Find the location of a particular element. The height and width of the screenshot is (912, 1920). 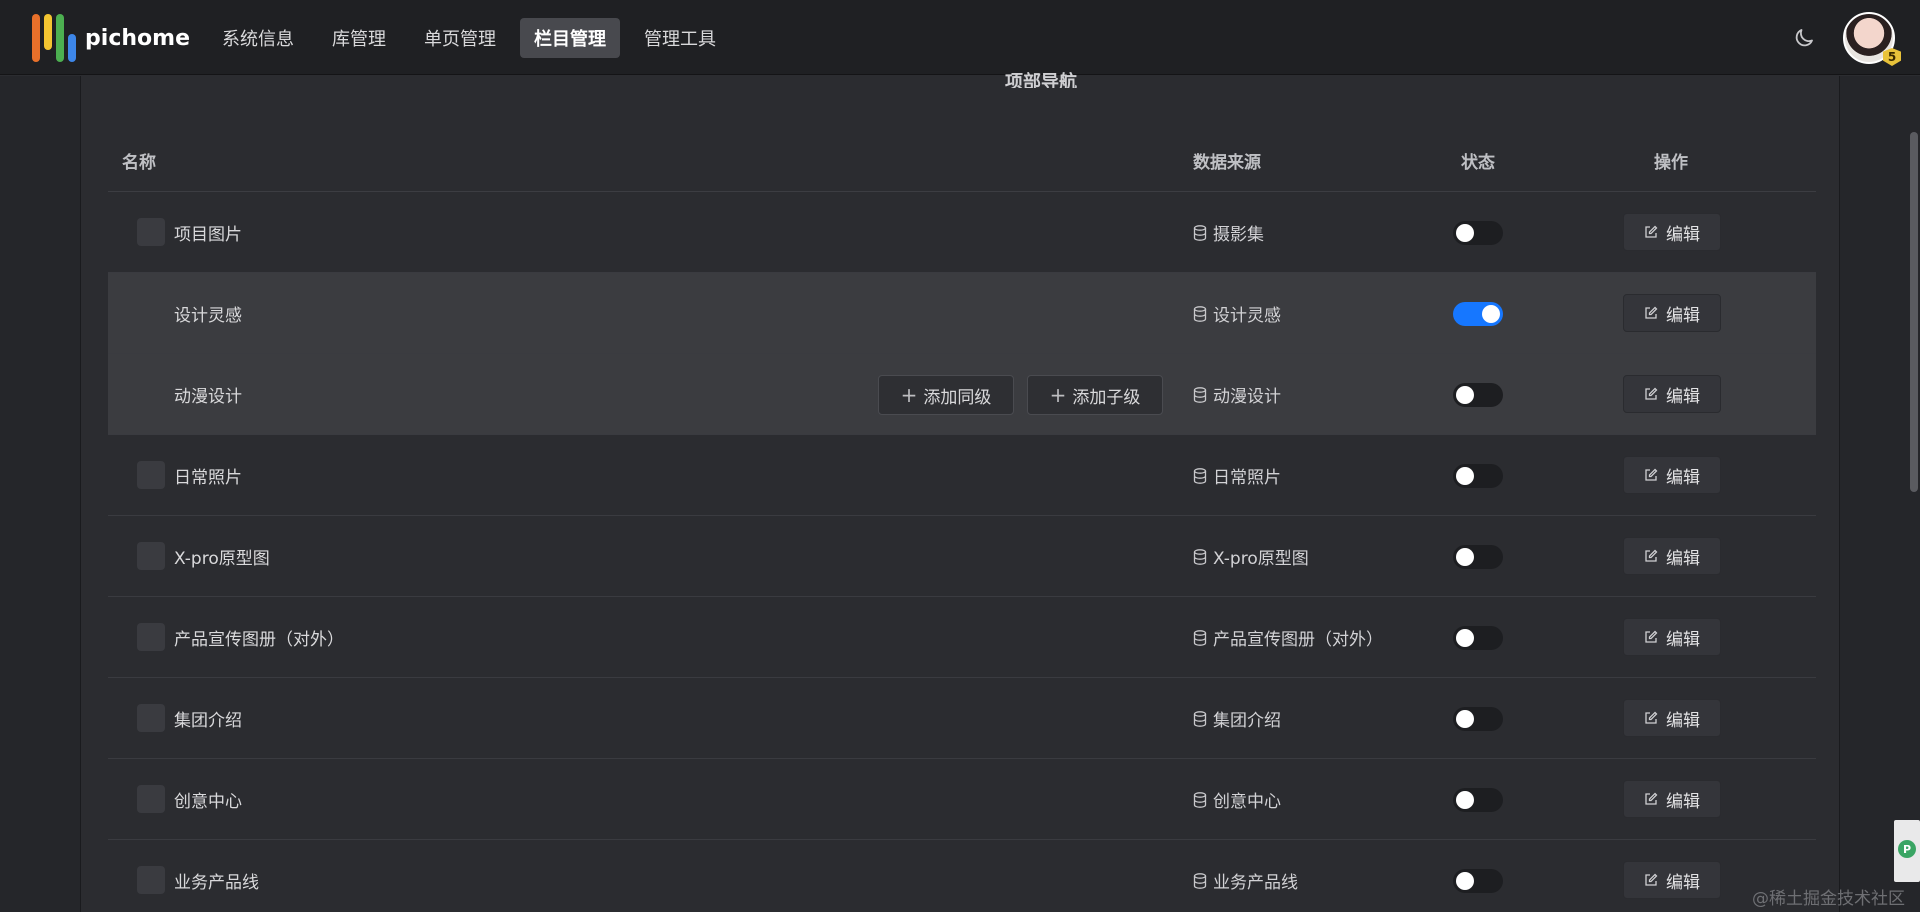

main-nav: 系统信息 库管理 单页管理 栏目管理 管理工具 is located at coordinates (474, 38).